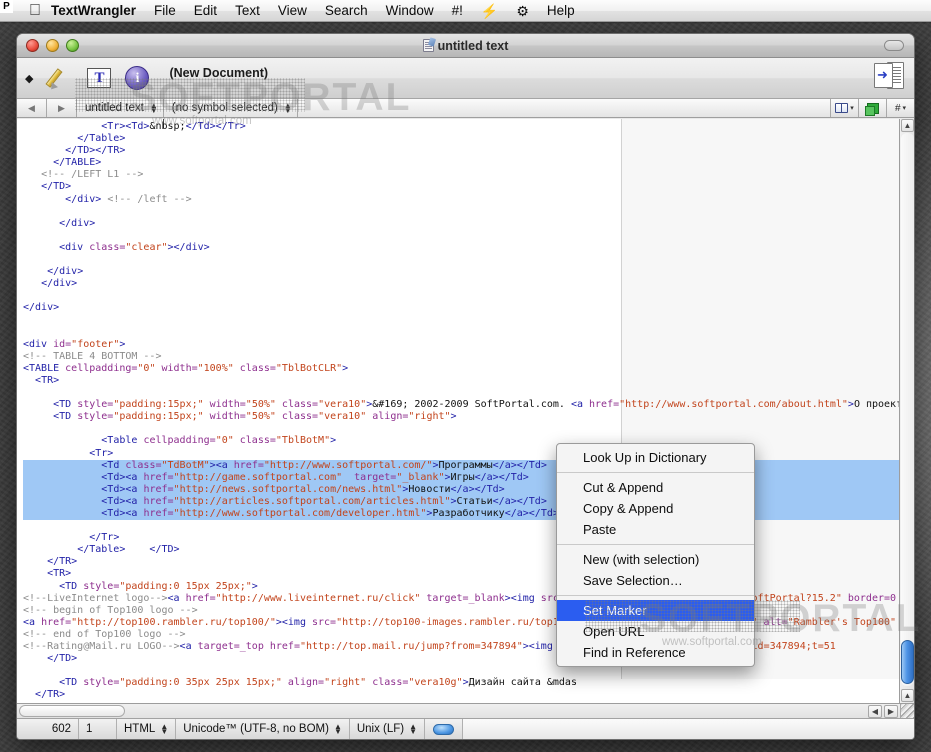 Image resolution: width=931 pixels, height=752 pixels. I want to click on resize-grip, so click(907, 711).